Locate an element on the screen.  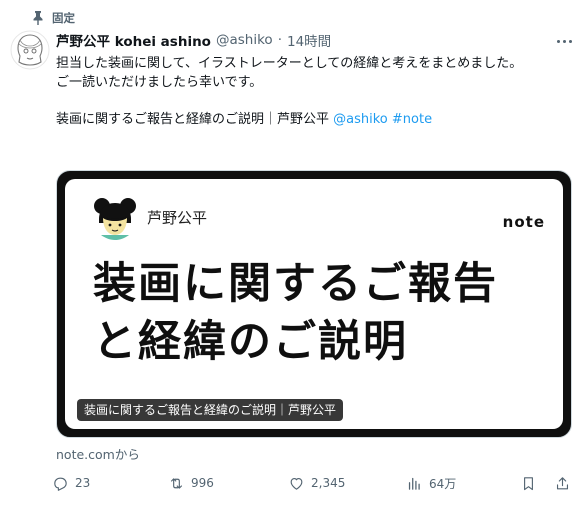
mention-link: @ashiko is located at coordinates (360, 119).